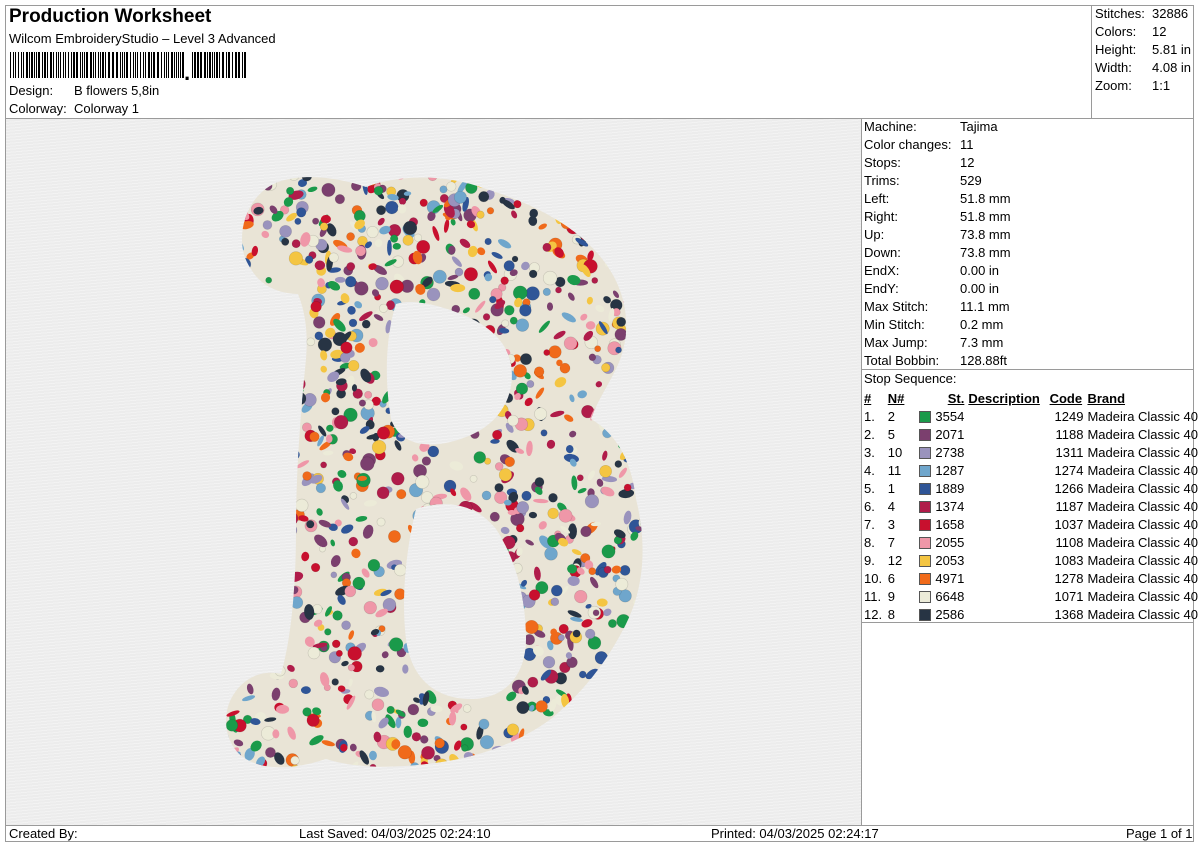  I want to click on stitch-count-value: 2586, so click(950, 614).